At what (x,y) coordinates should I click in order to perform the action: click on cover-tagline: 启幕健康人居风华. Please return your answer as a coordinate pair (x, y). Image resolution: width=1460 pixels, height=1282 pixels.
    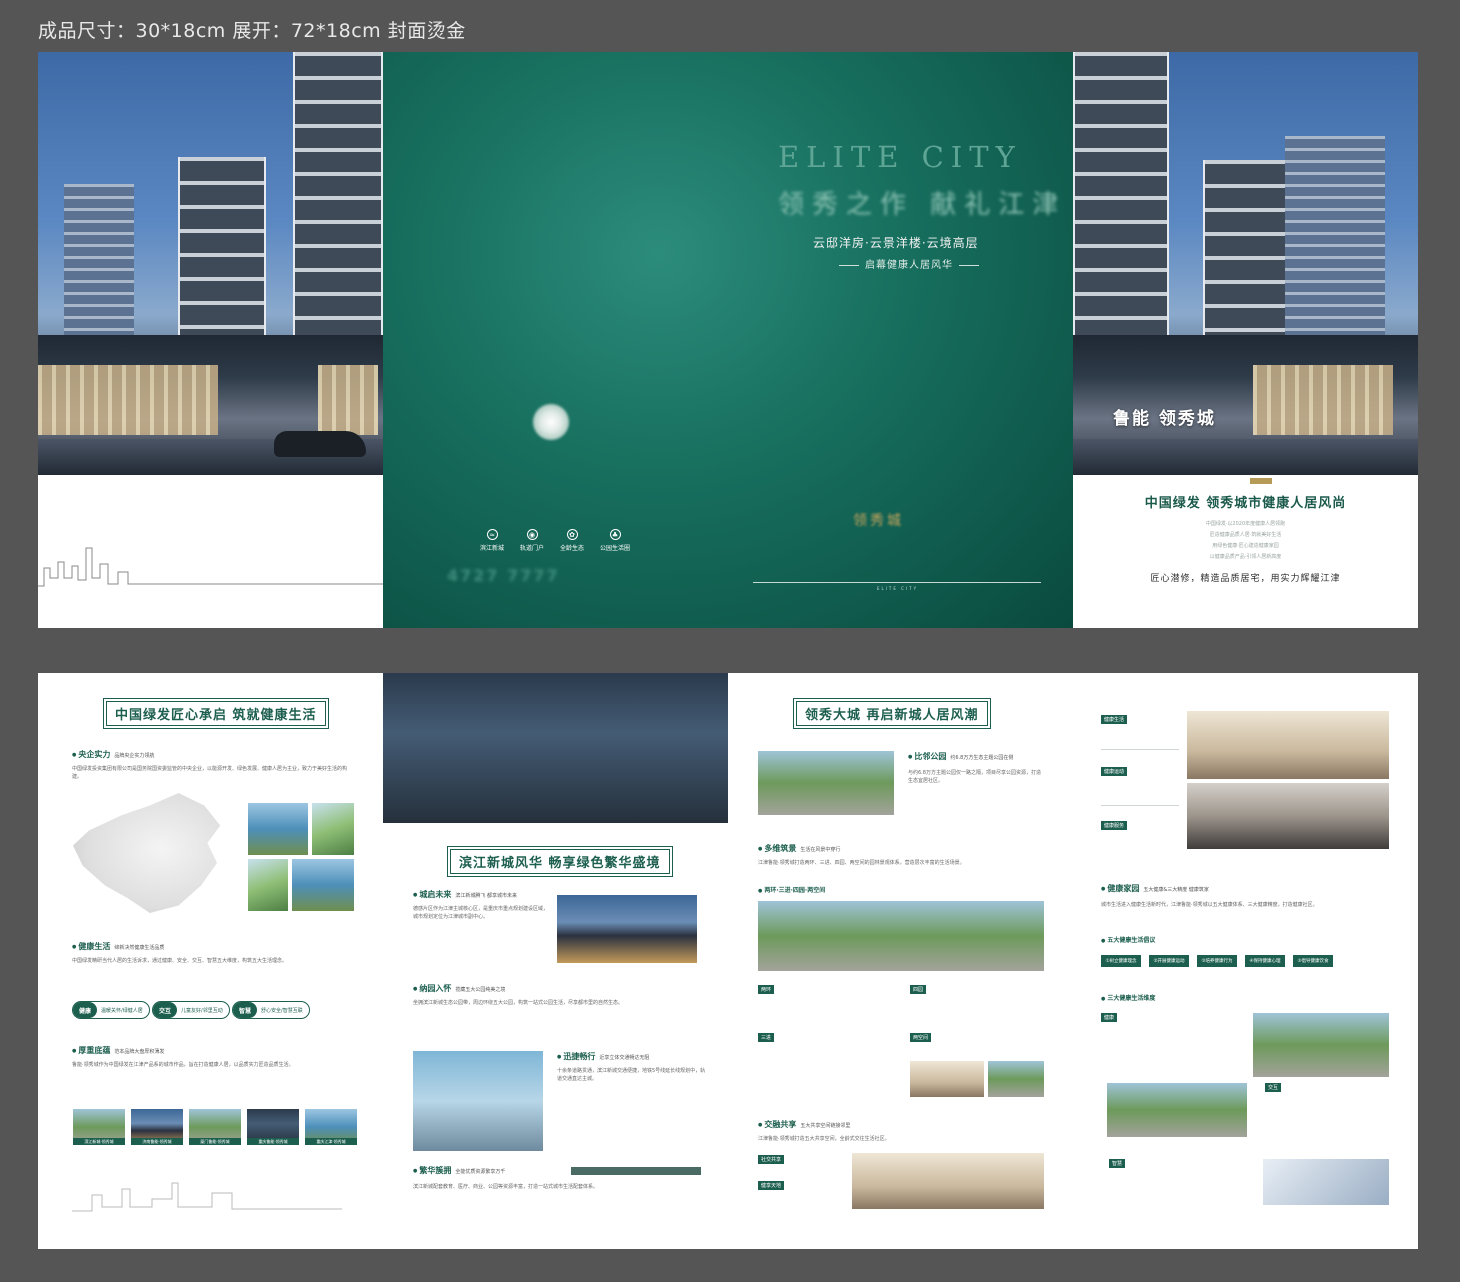
    Looking at the image, I should click on (909, 263).